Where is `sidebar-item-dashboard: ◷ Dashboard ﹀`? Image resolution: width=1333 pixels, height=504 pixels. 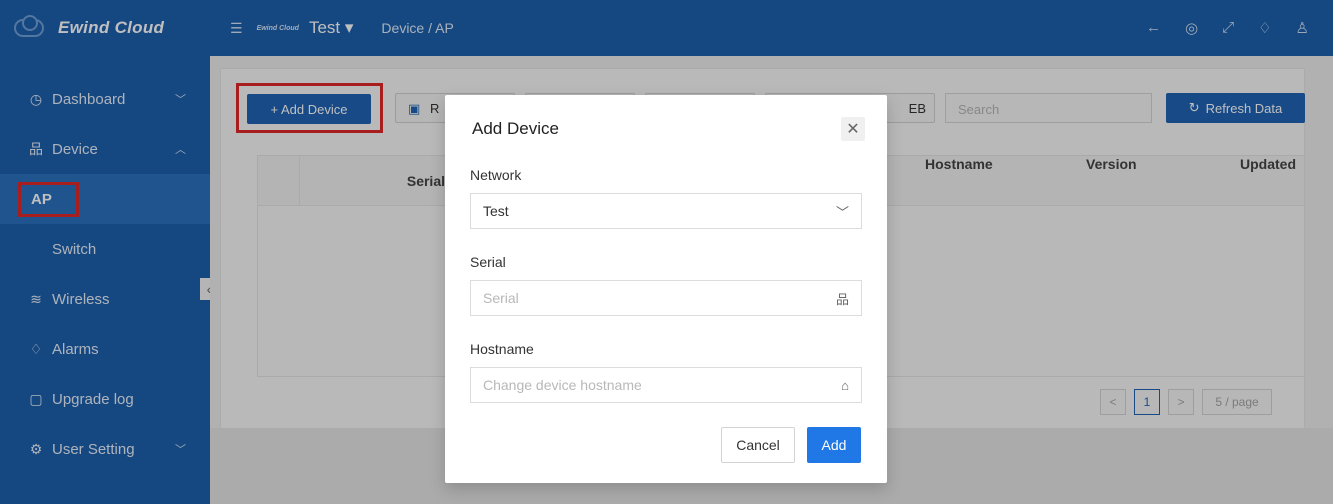 sidebar-item-dashboard: ◷ Dashboard ﹀ is located at coordinates (105, 99).